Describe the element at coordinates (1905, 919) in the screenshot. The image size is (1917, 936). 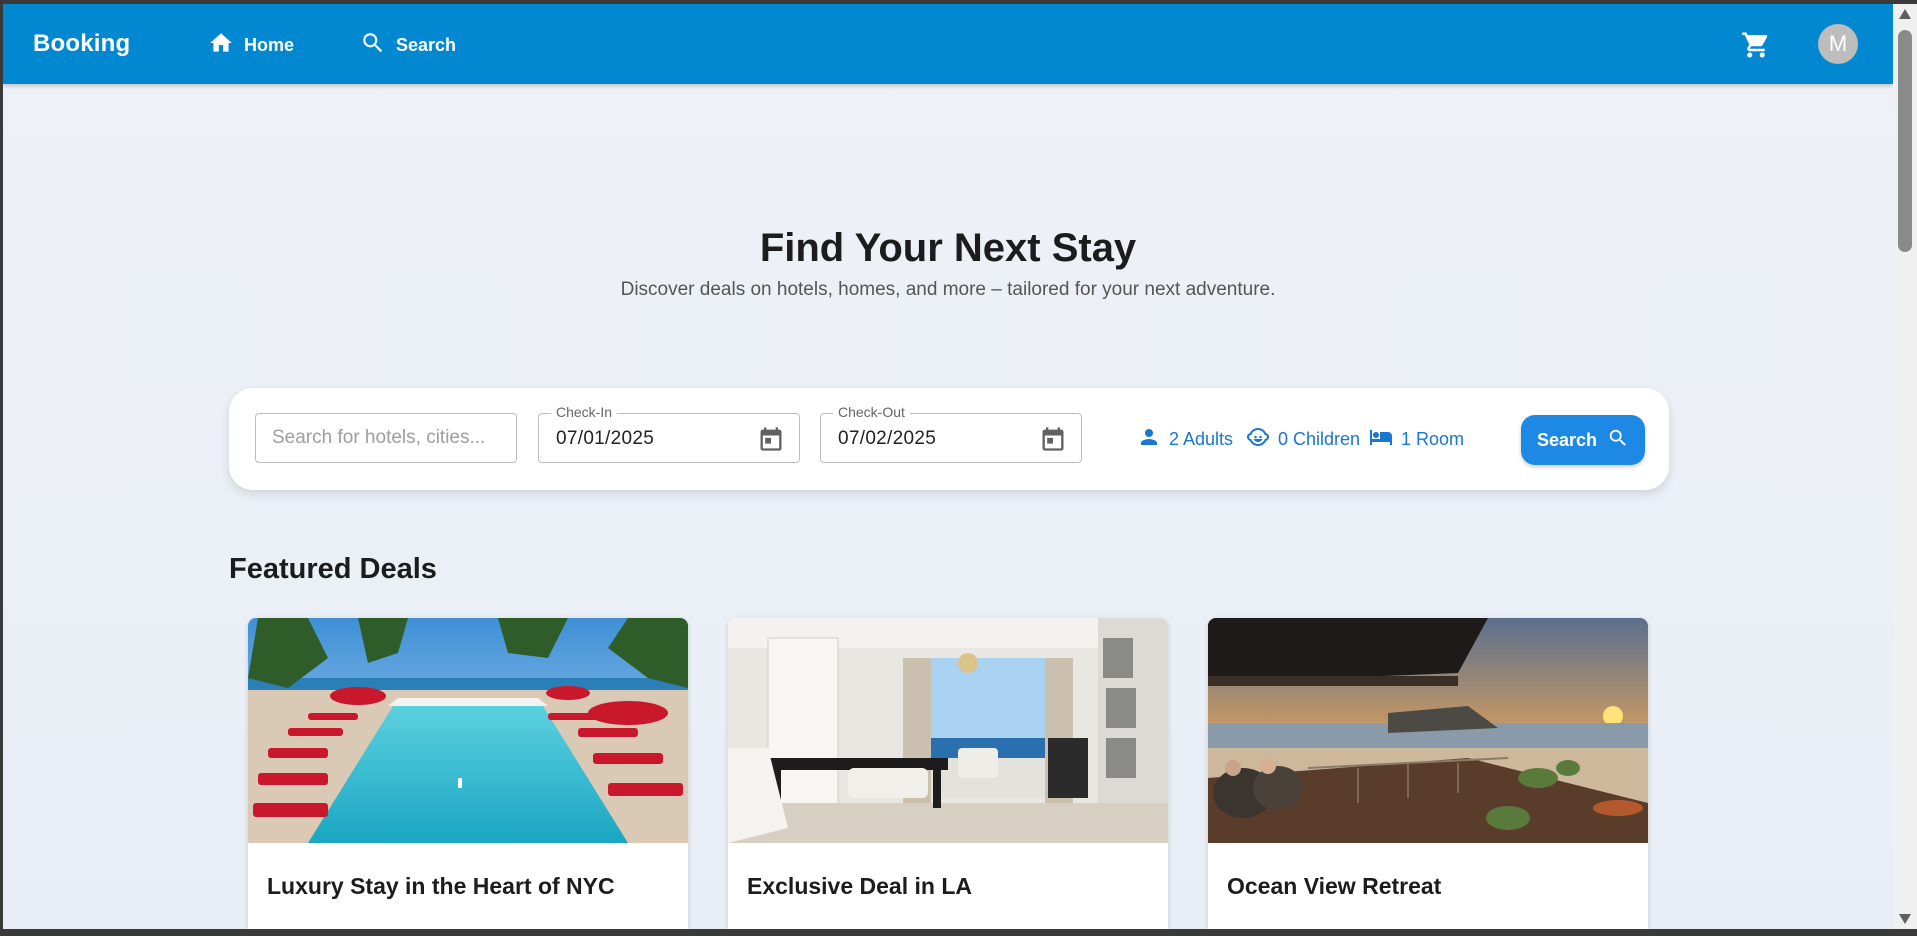
I see `scroll-down-arrow-icon` at that location.